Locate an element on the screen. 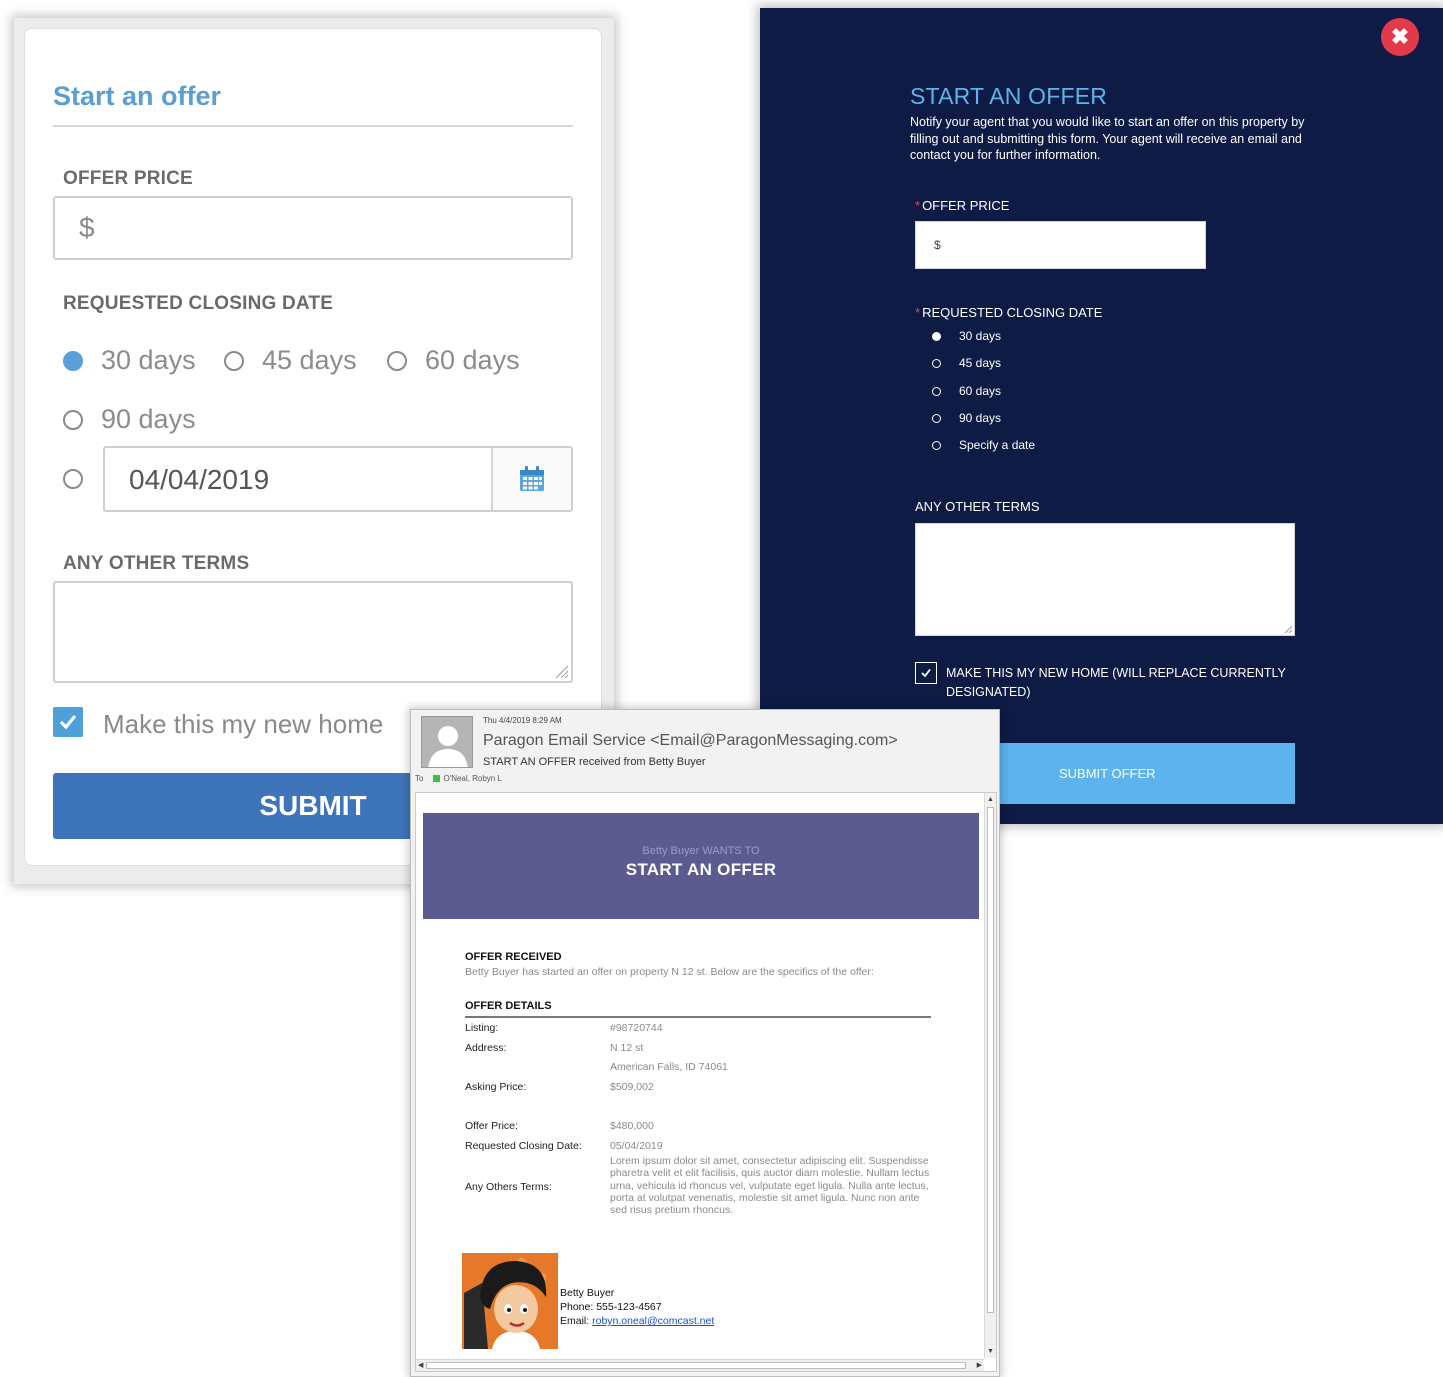  signature-email-link: robyn.oneal@comcast.net is located at coordinates (653, 1321).